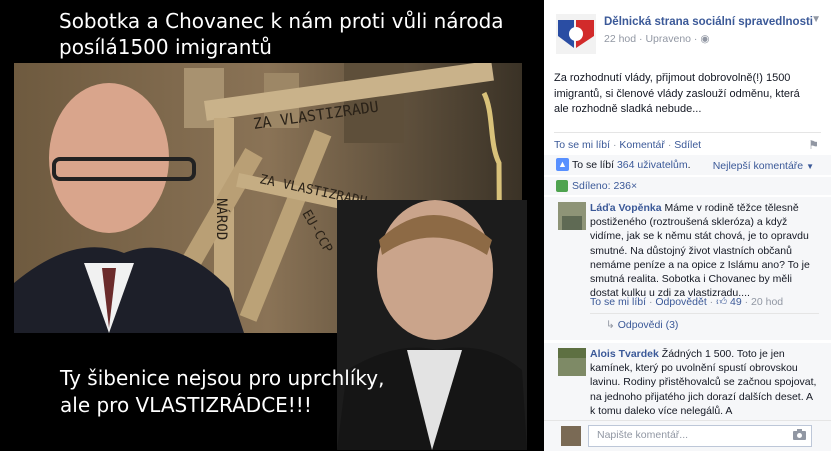 The image size is (831, 451). Describe the element at coordinates (708, 22) in the screenshot. I see `page-name-link: Dělnická strana sociální spravedlnosti` at that location.